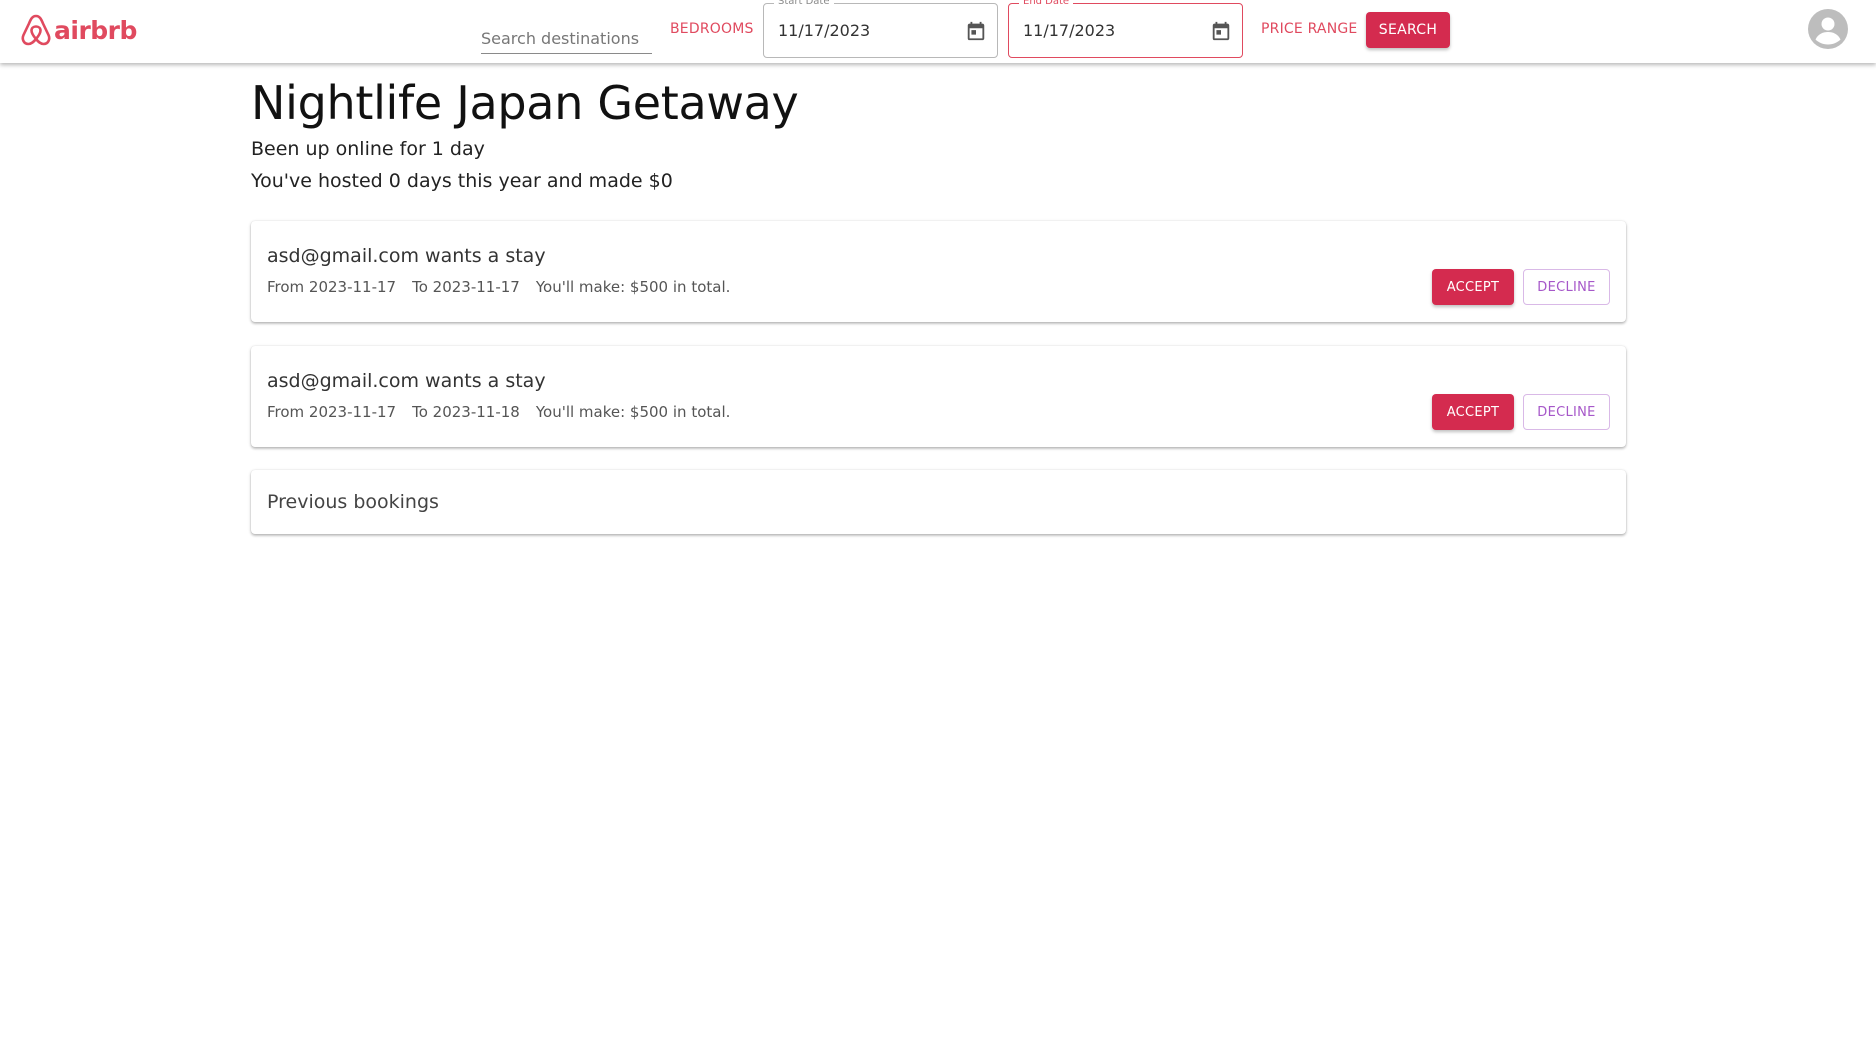 This screenshot has width=1876, height=1046. Describe the element at coordinates (712, 29) in the screenshot. I see `bedrooms-filter-button: BEDROOMS` at that location.